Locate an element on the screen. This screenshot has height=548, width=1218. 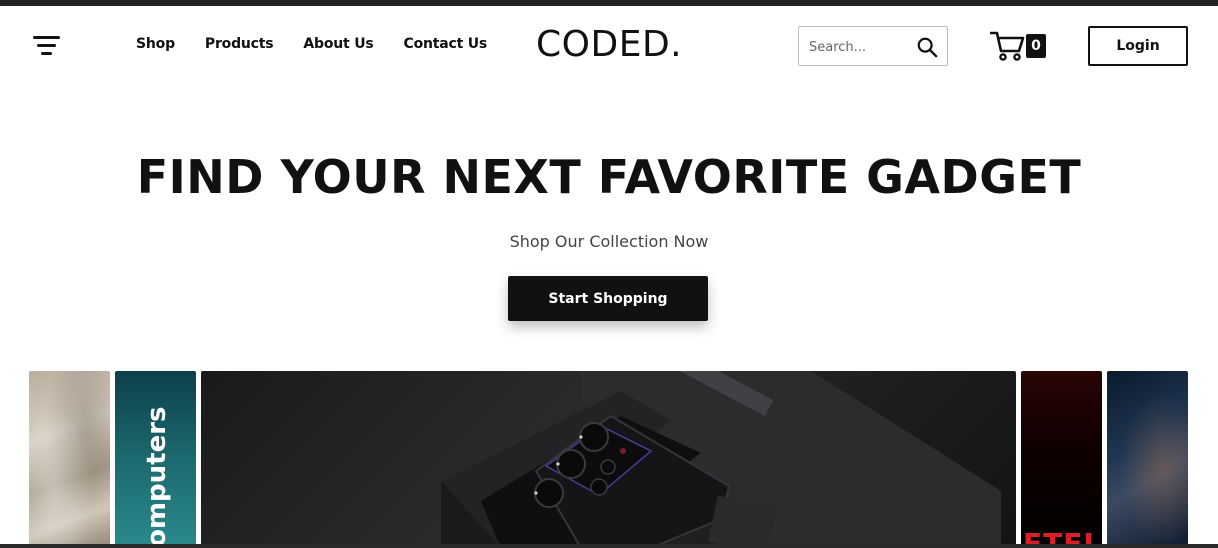
search-box is located at coordinates (873, 46).